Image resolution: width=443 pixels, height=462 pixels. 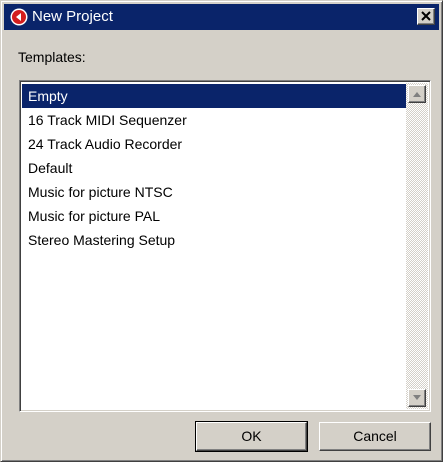 I want to click on template-item-music-for-picture-ntsc: Music for picture NTSC, so click(x=214, y=192).